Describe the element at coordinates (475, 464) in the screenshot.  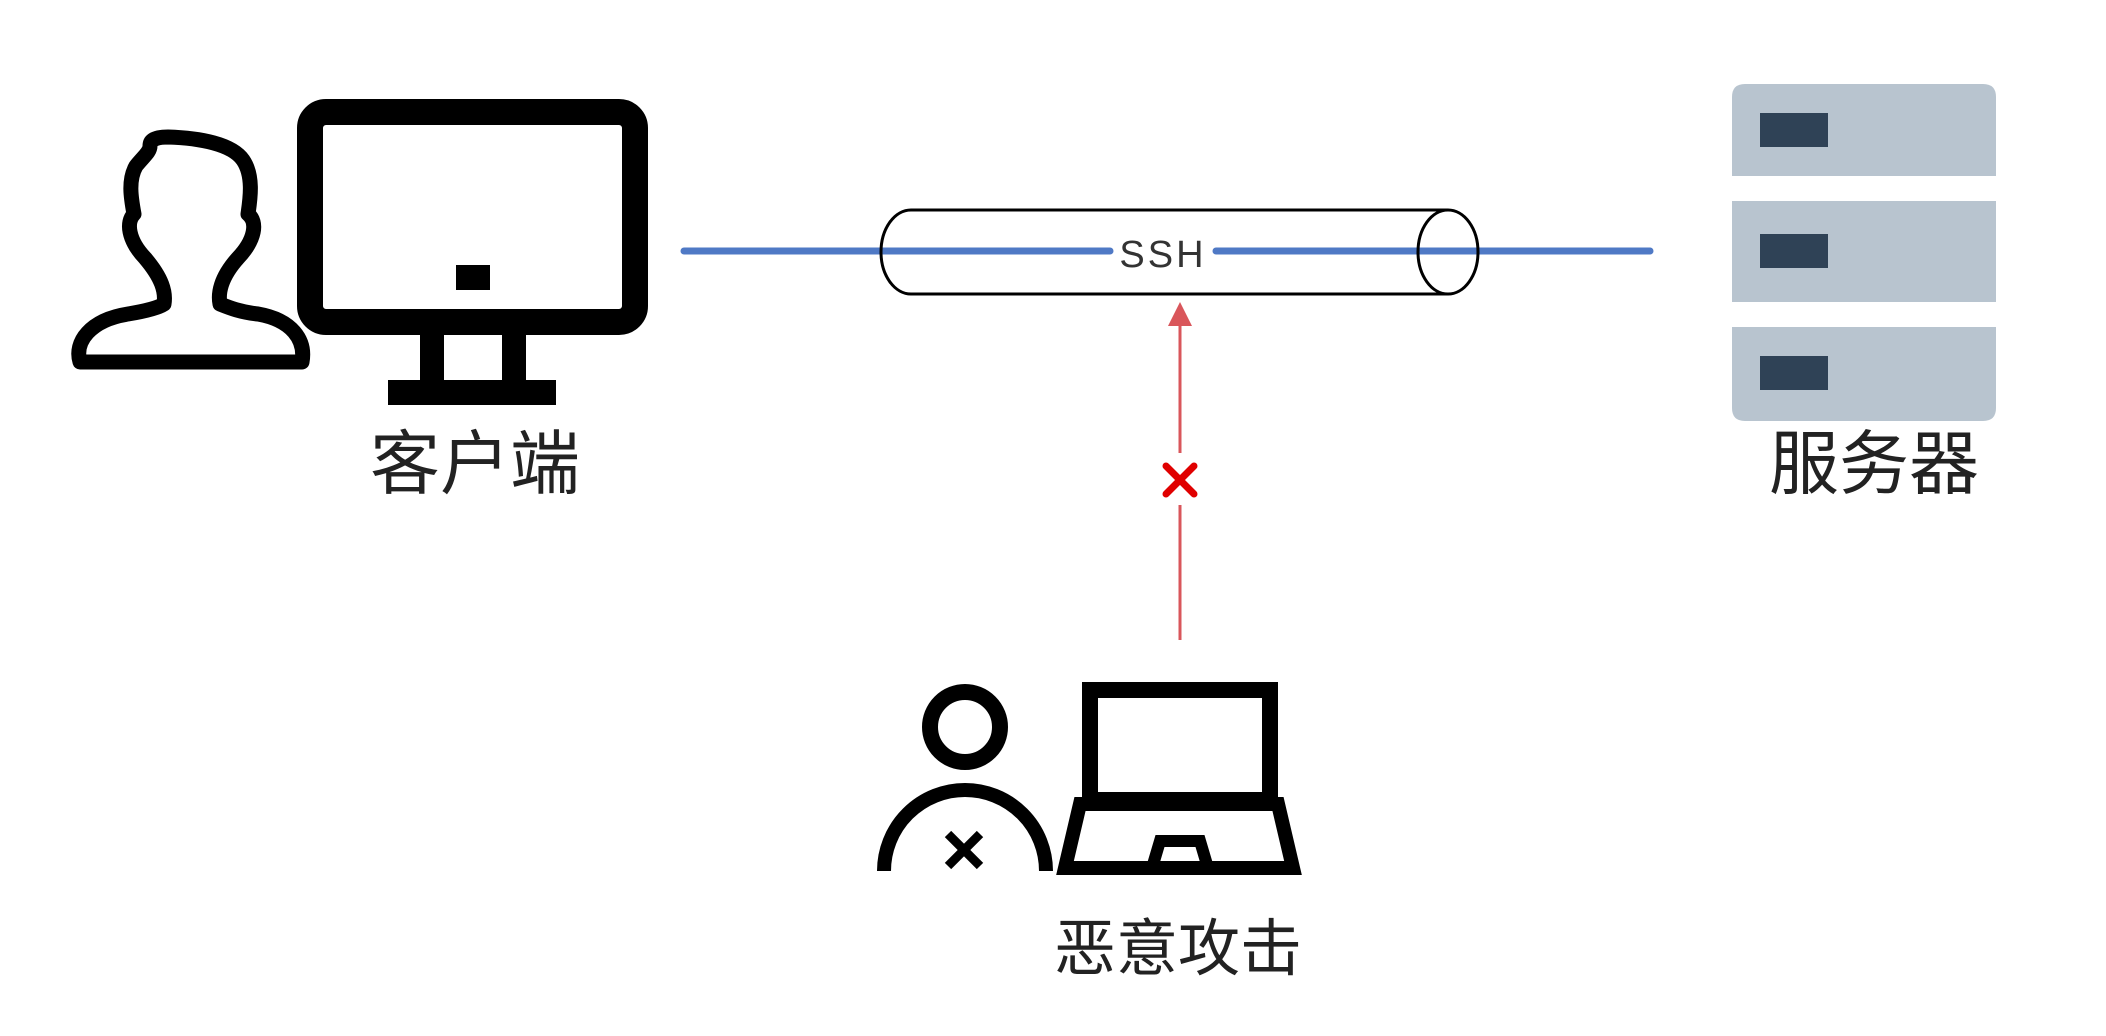
I see `client-label: 客户端` at that location.